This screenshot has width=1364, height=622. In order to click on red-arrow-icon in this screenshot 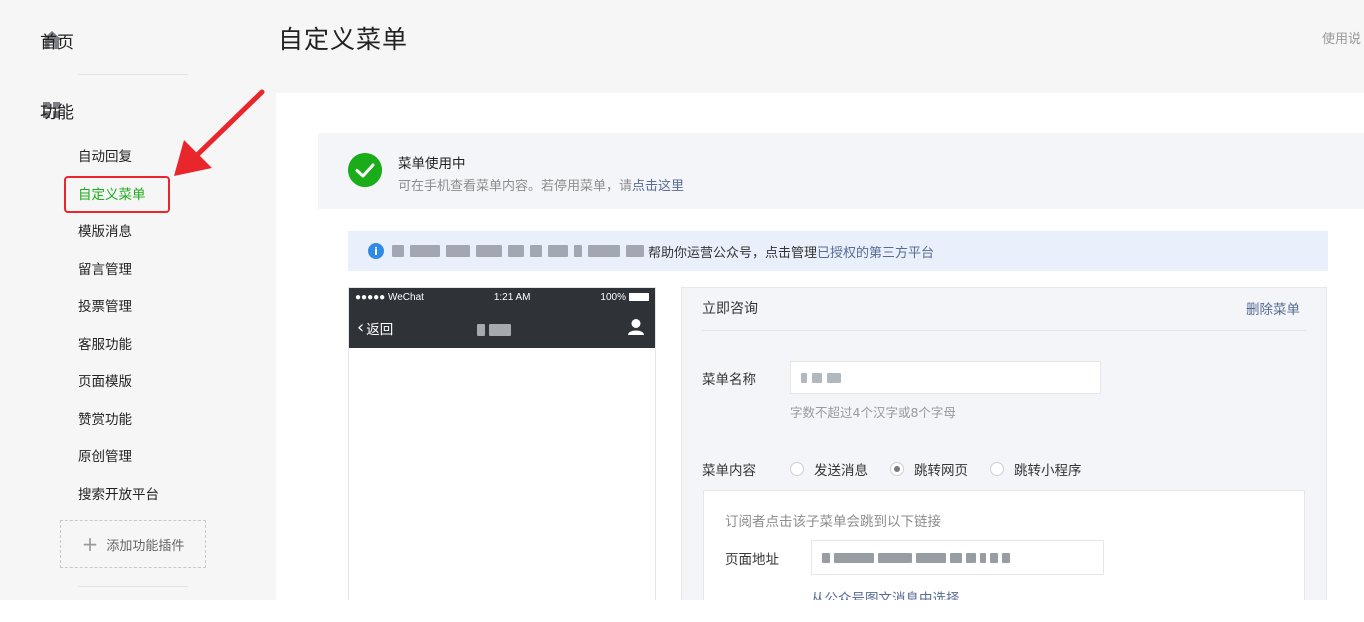, I will do `click(219, 132)`.